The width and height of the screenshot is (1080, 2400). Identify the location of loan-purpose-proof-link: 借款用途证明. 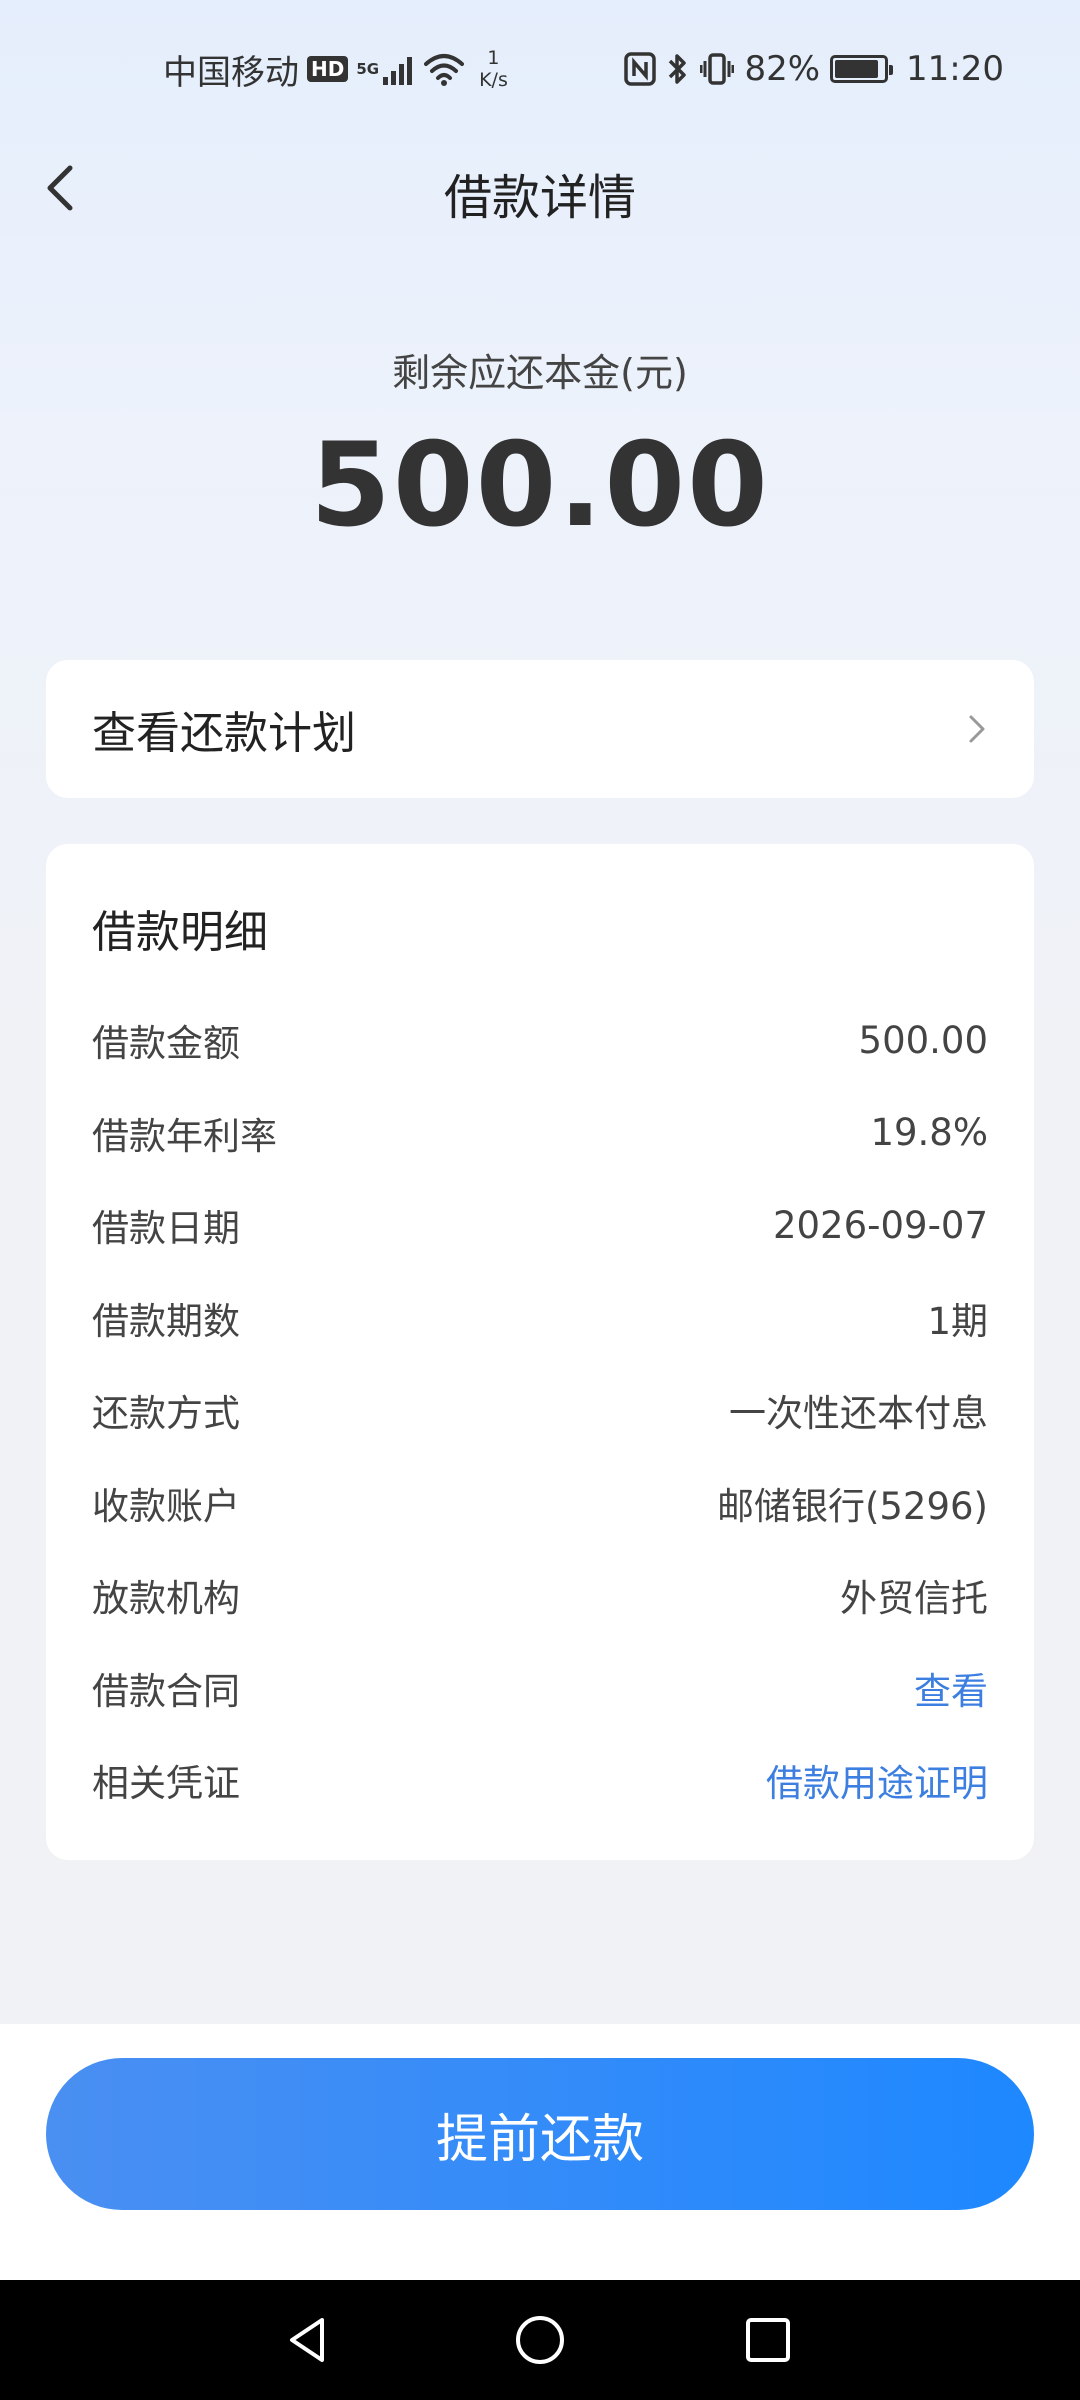
(877, 1780).